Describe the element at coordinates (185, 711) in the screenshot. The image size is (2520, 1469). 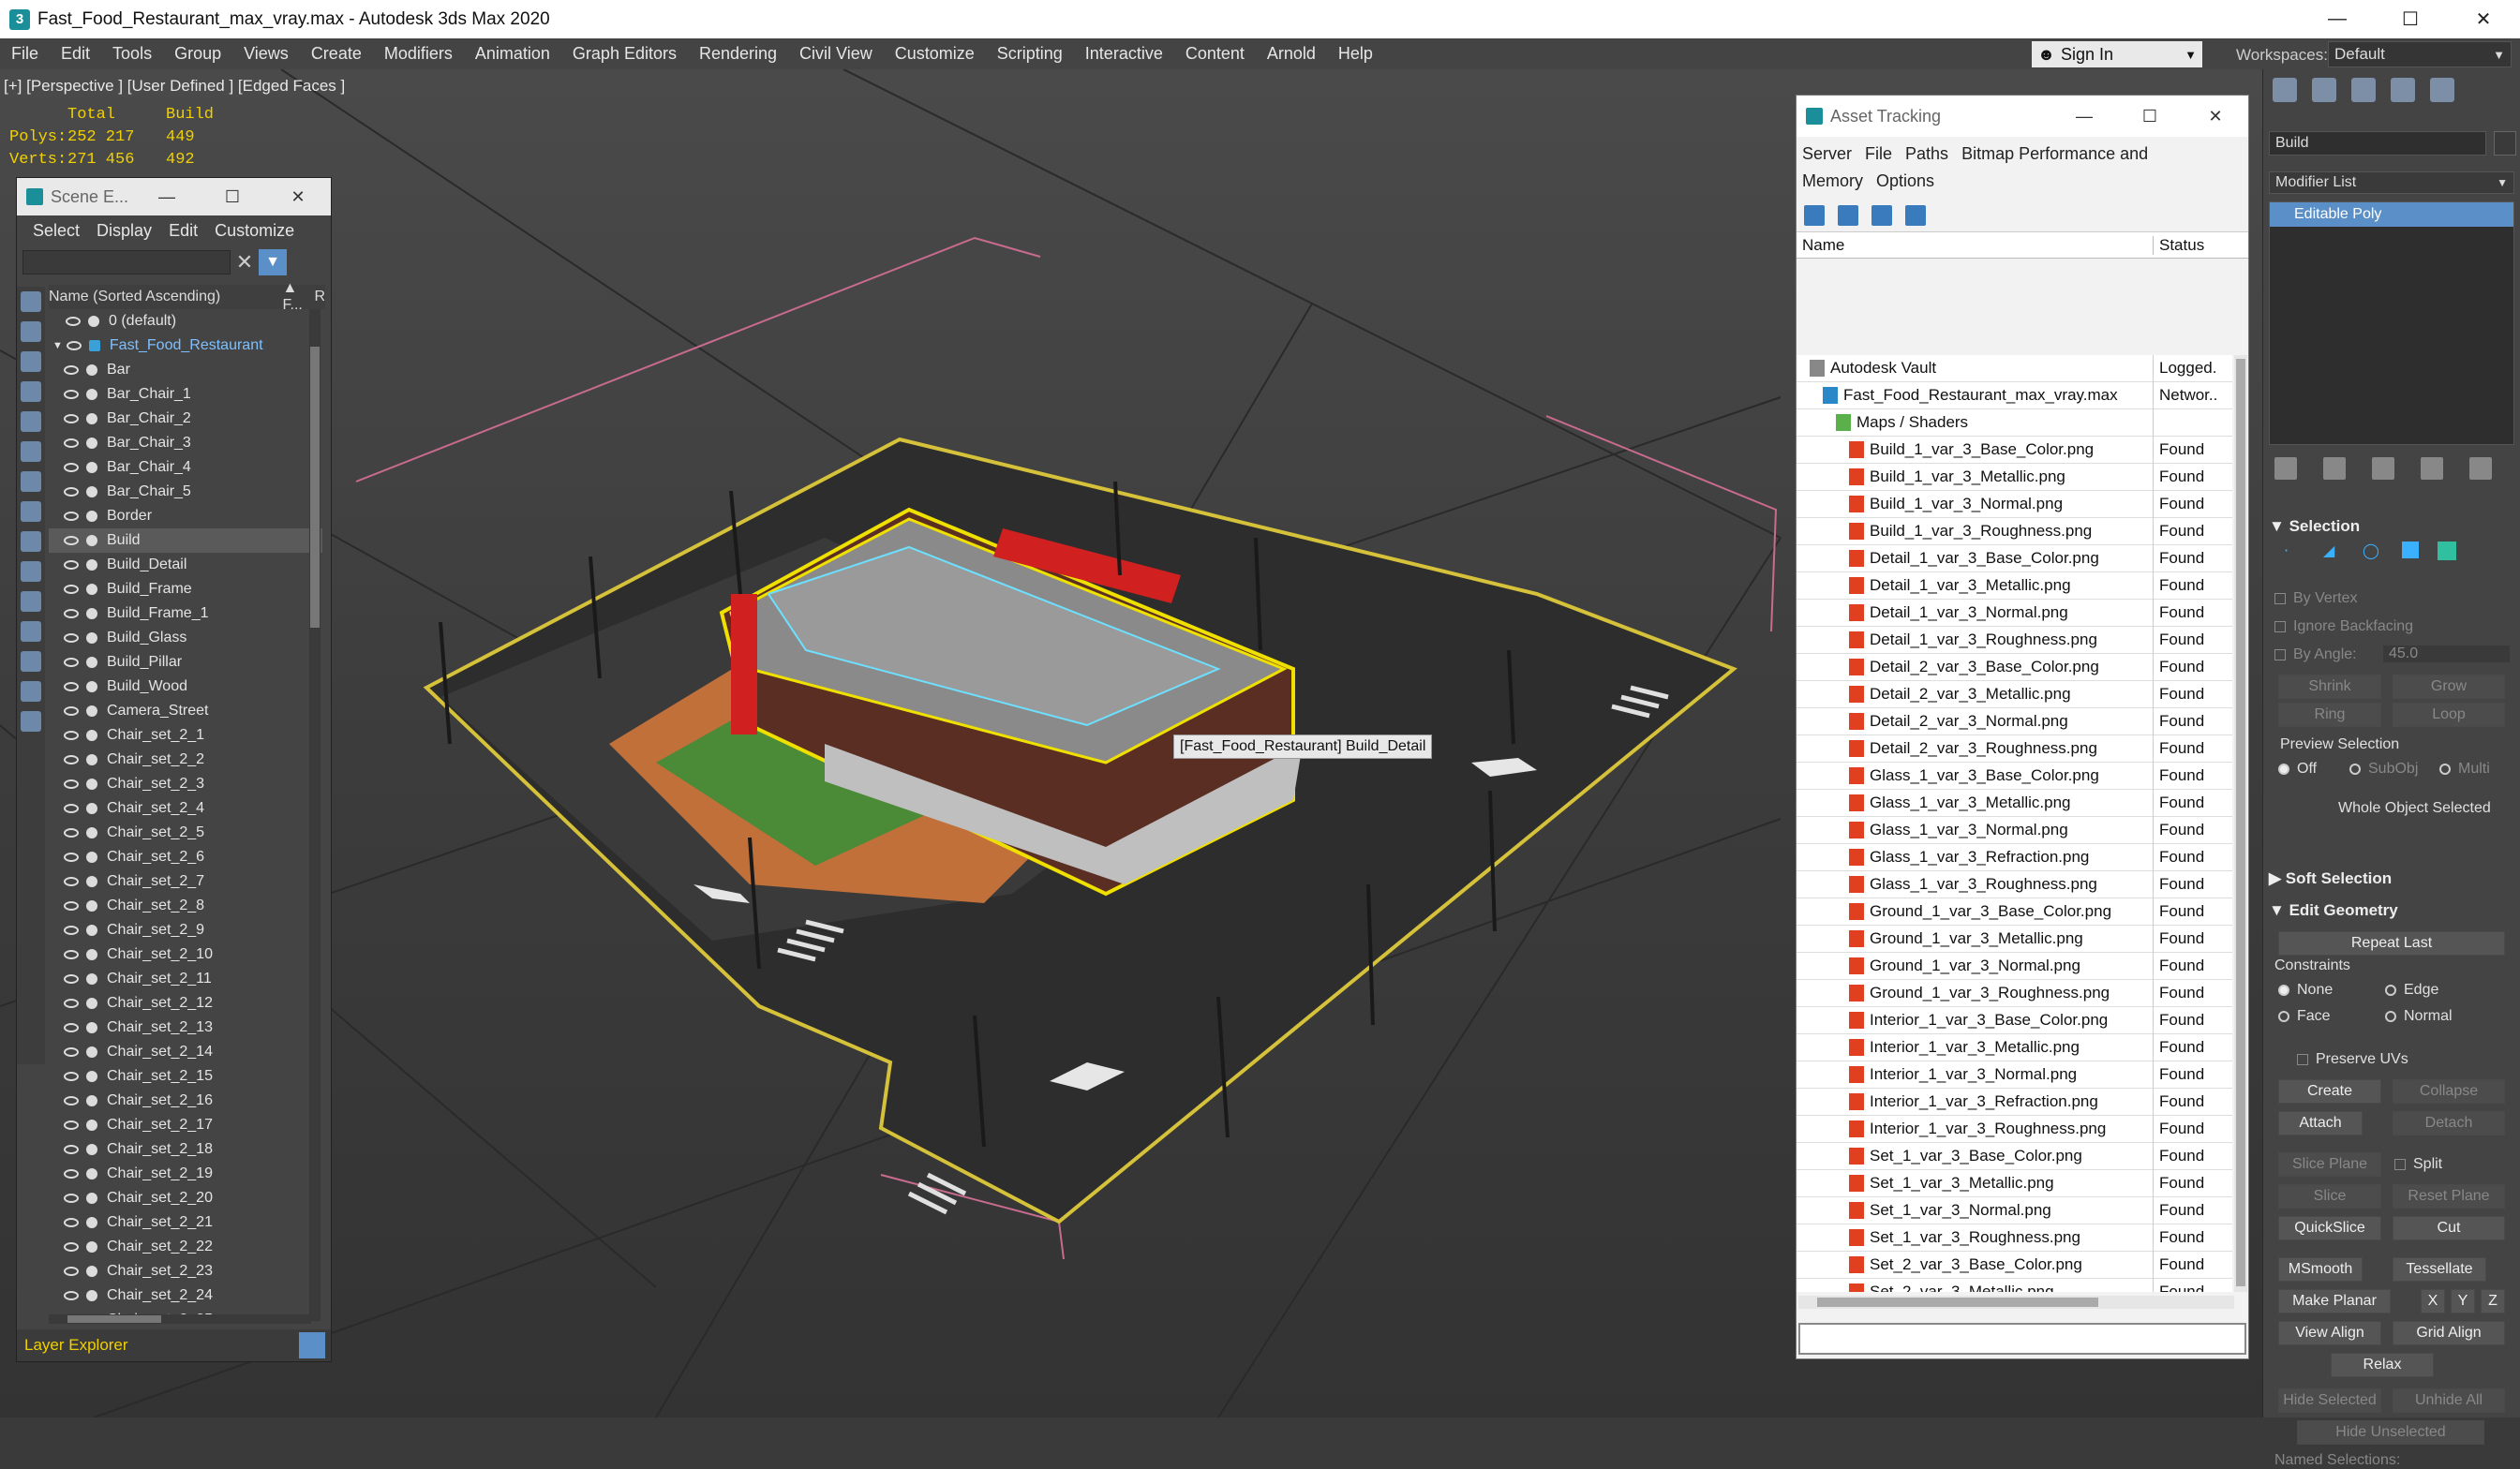
I see `scene-list-item: Camera_Street` at that location.